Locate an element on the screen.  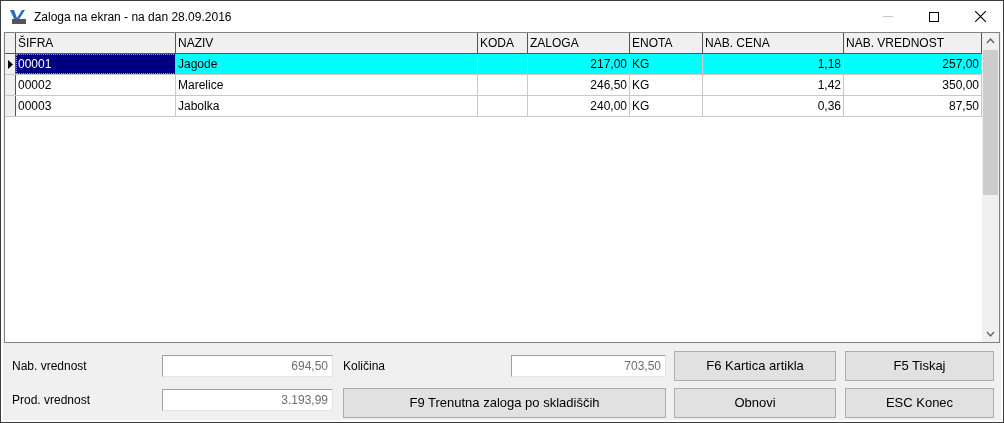
table-cell: Jabolka is located at coordinates (327, 106).